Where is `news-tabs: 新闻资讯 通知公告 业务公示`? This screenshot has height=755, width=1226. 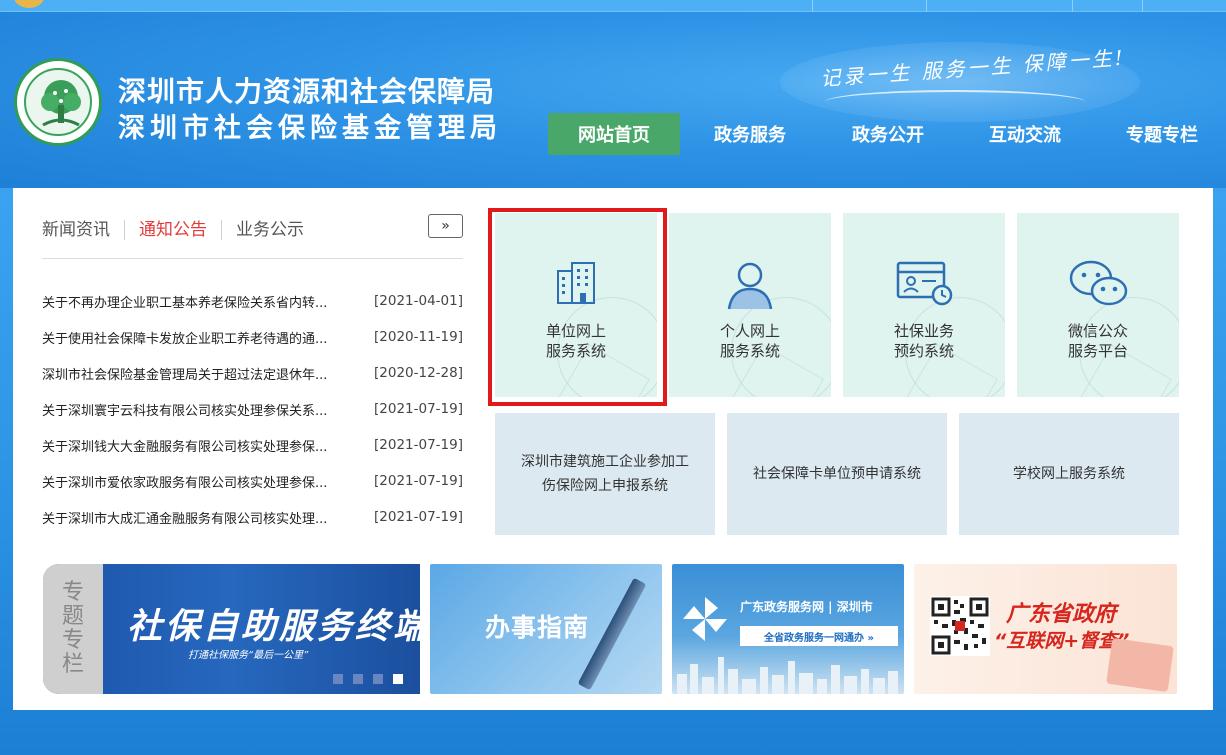 news-tabs: 新闻资讯 通知公告 业务公示 is located at coordinates (180, 230).